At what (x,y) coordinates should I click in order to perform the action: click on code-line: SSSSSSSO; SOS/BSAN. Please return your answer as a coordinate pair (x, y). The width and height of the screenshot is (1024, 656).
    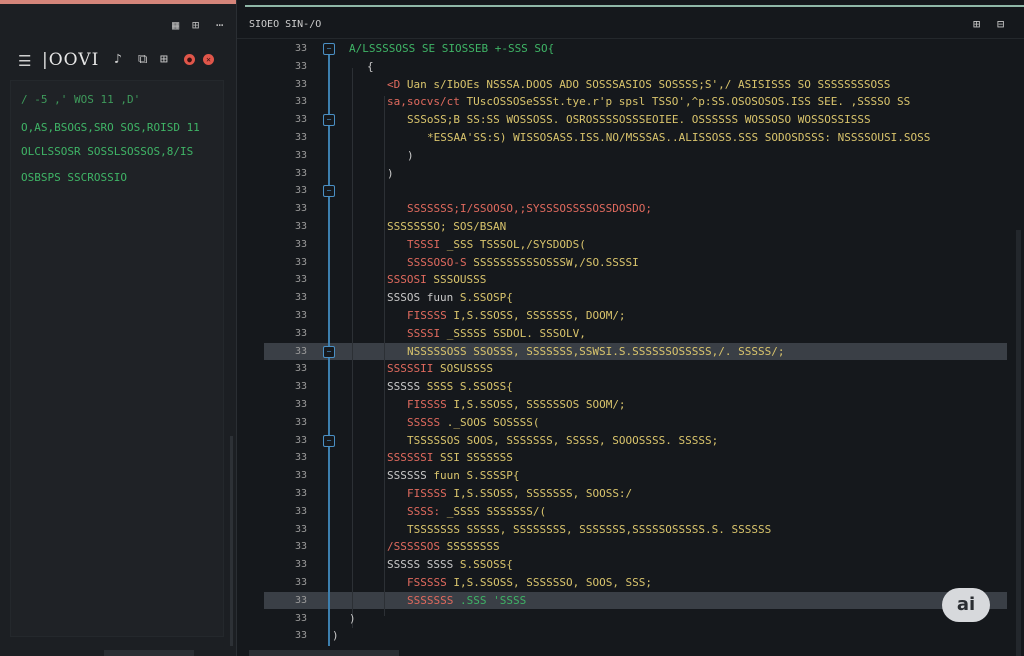
    Looking at the image, I should click on (446, 227).